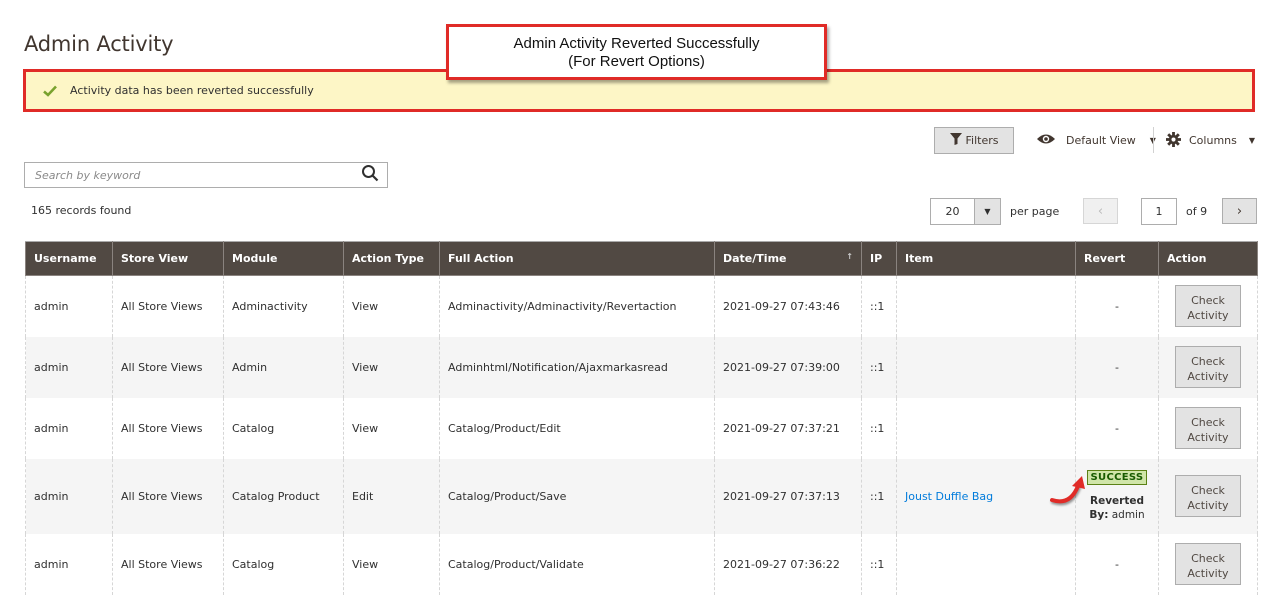 The height and width of the screenshot is (595, 1278). I want to click on column-header-username: Username, so click(69, 258).